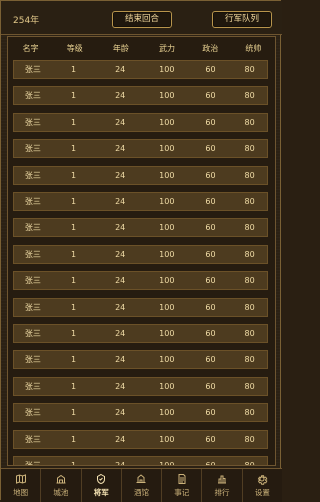 The height and width of the screenshot is (502, 320). I want to click on march-queue-button: 行军队列, so click(242, 19).